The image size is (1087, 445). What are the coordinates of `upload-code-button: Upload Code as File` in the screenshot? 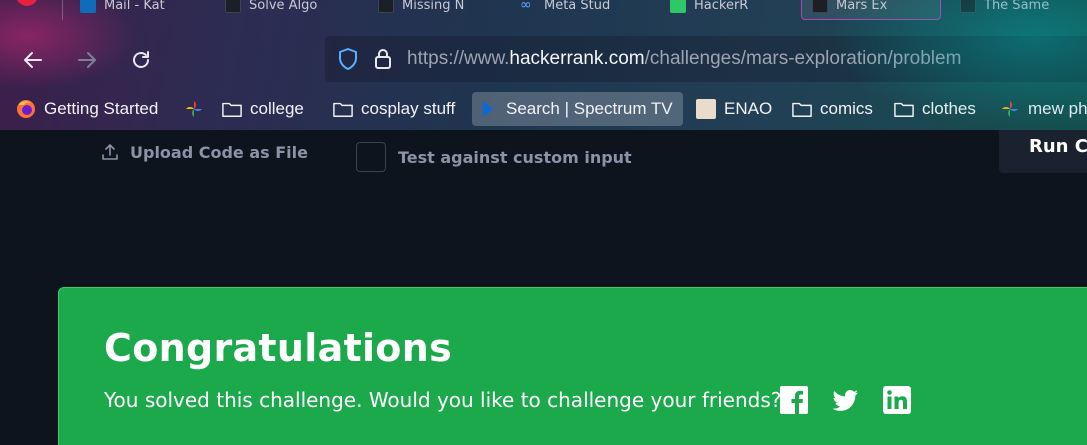 It's located at (204, 152).